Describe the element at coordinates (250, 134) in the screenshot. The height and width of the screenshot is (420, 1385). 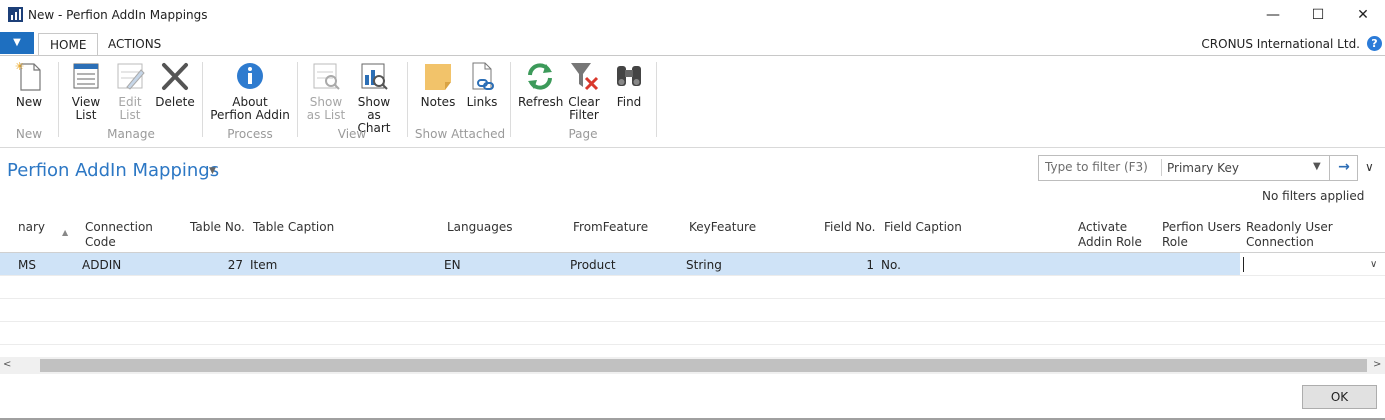
I see `group-process-label: Process` at that location.